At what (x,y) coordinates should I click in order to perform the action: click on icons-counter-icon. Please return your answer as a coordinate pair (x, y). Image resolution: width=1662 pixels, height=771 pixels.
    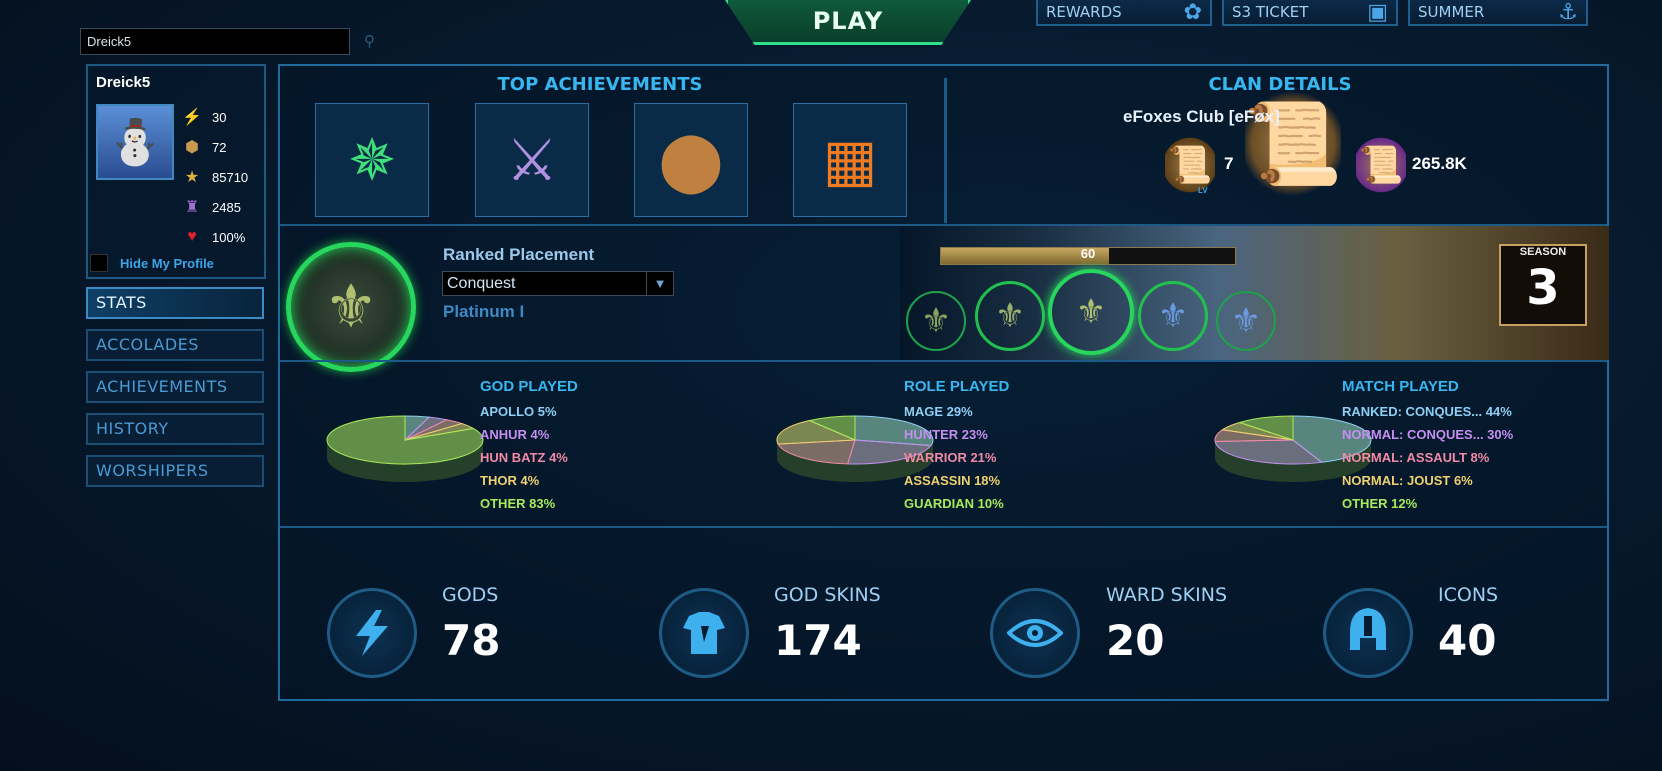
    Looking at the image, I should click on (1368, 633).